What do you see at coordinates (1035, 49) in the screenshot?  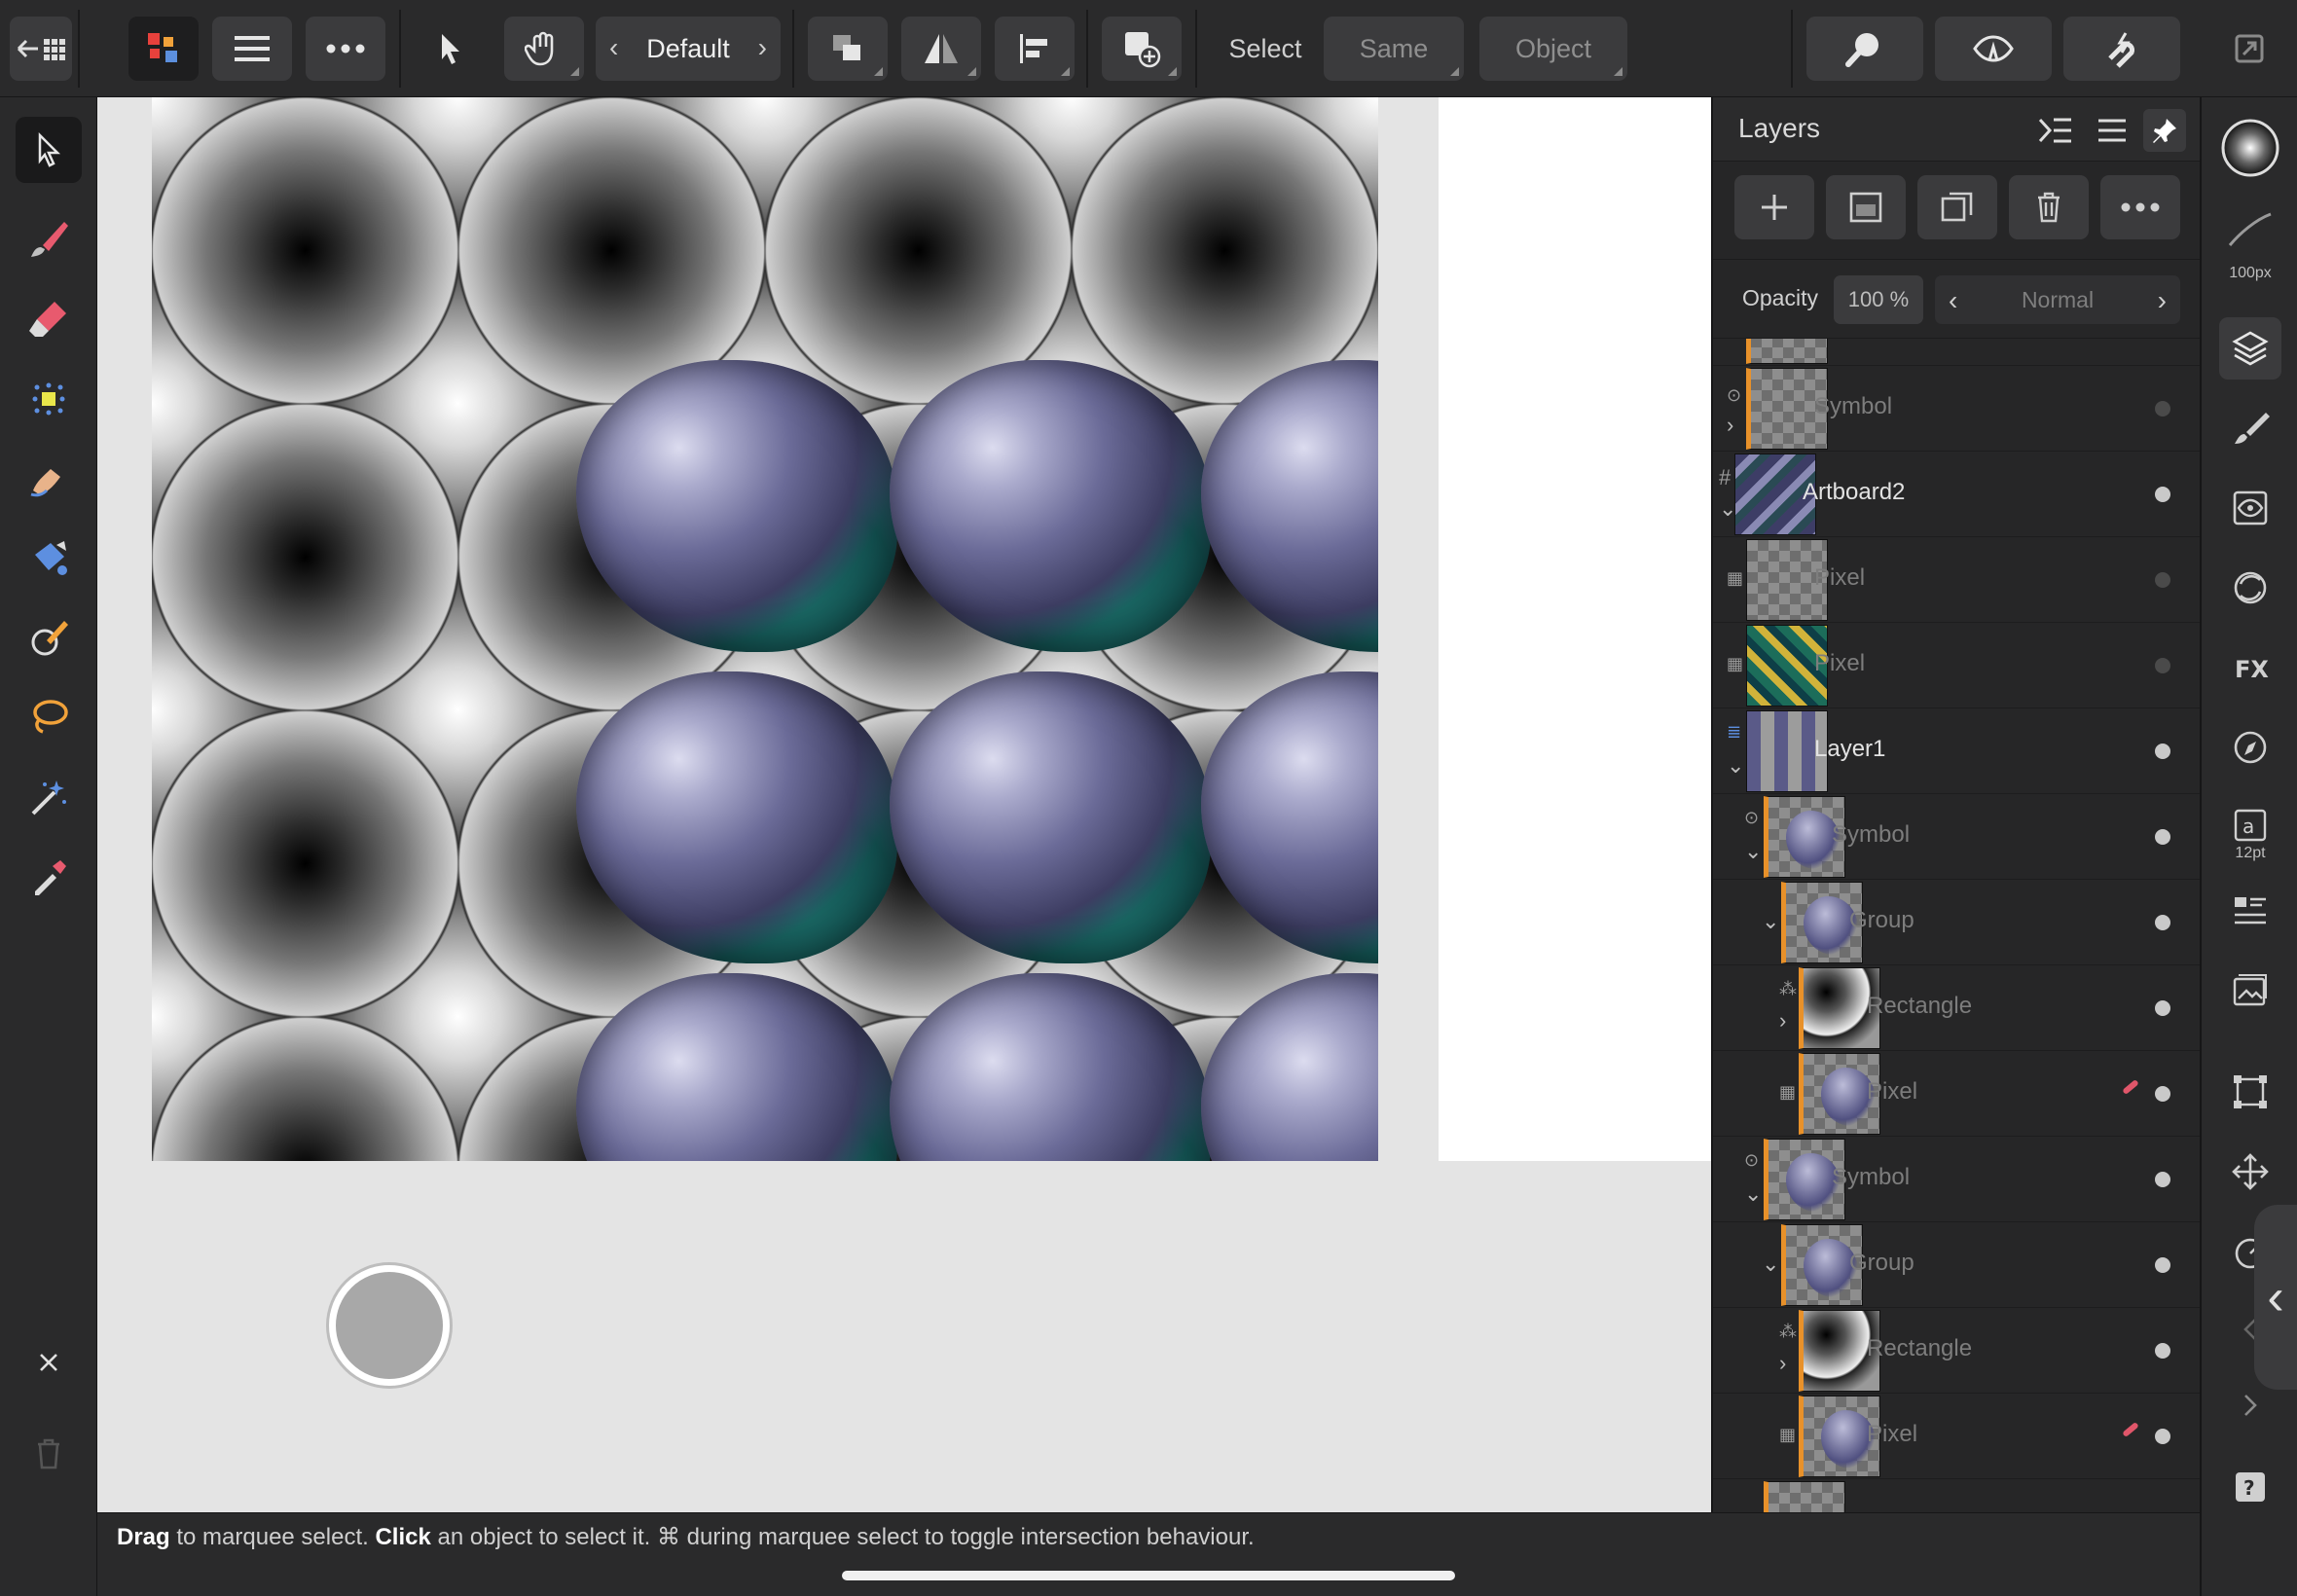 I see `align-button` at bounding box center [1035, 49].